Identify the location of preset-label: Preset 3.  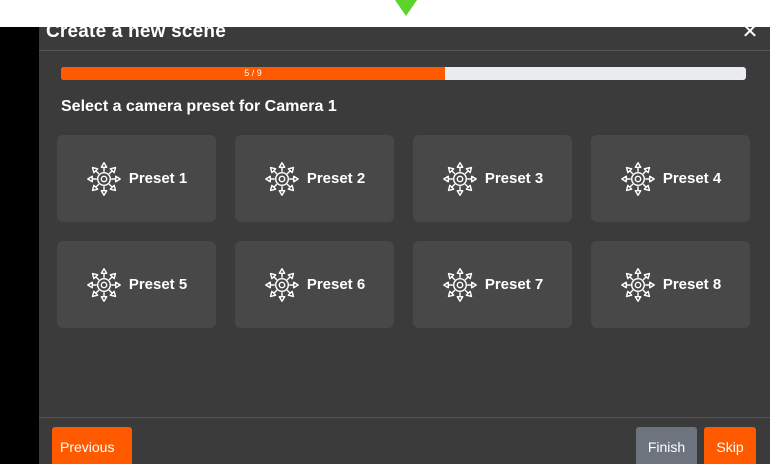
(514, 178).